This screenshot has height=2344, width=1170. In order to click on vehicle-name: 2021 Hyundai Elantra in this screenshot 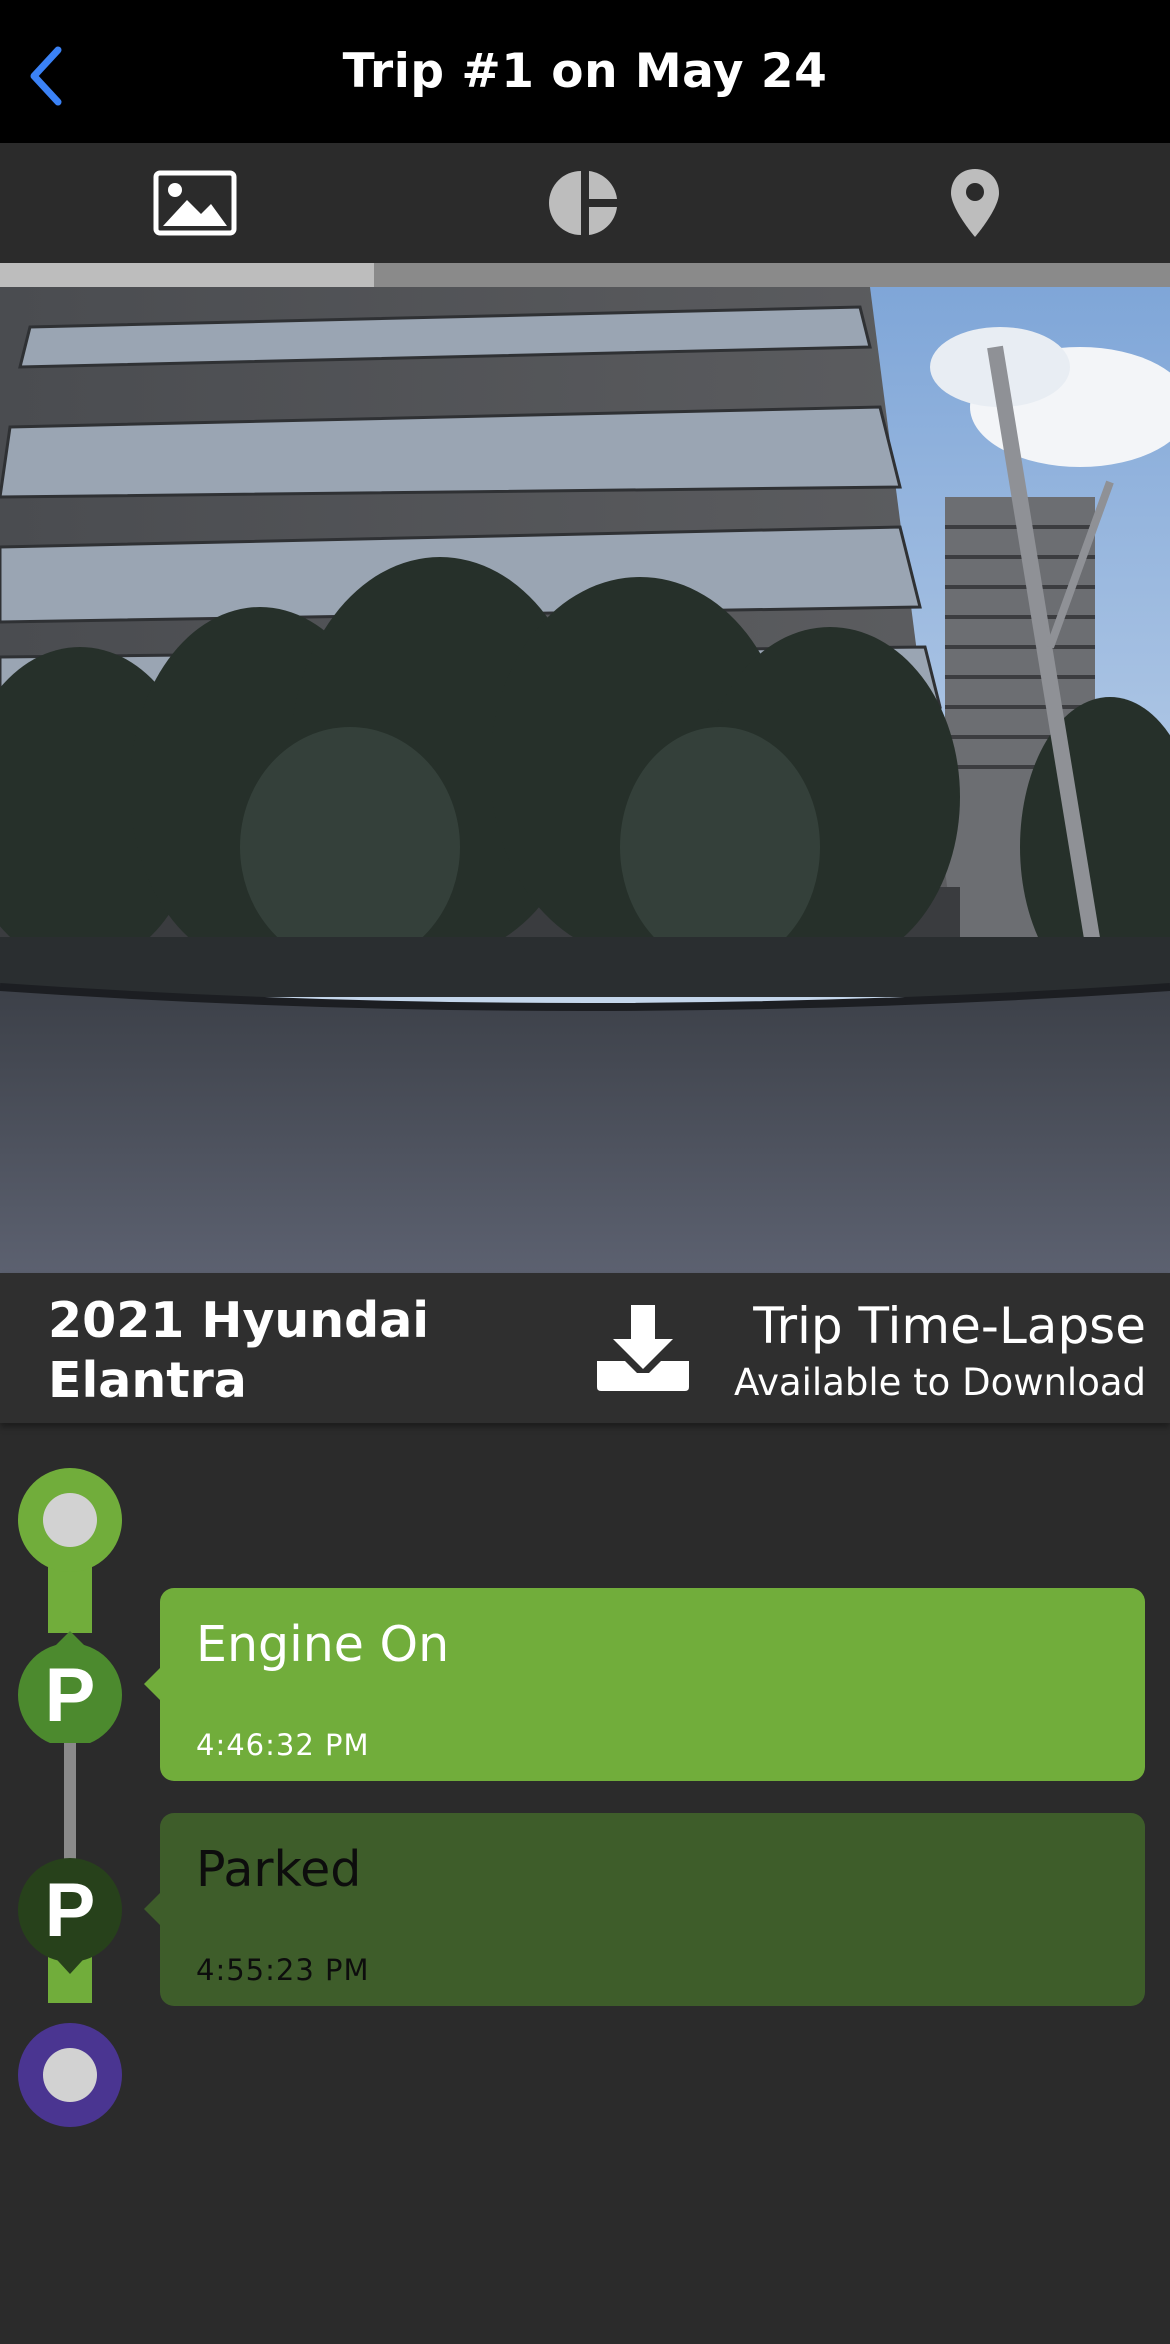, I will do `click(278, 1351)`.